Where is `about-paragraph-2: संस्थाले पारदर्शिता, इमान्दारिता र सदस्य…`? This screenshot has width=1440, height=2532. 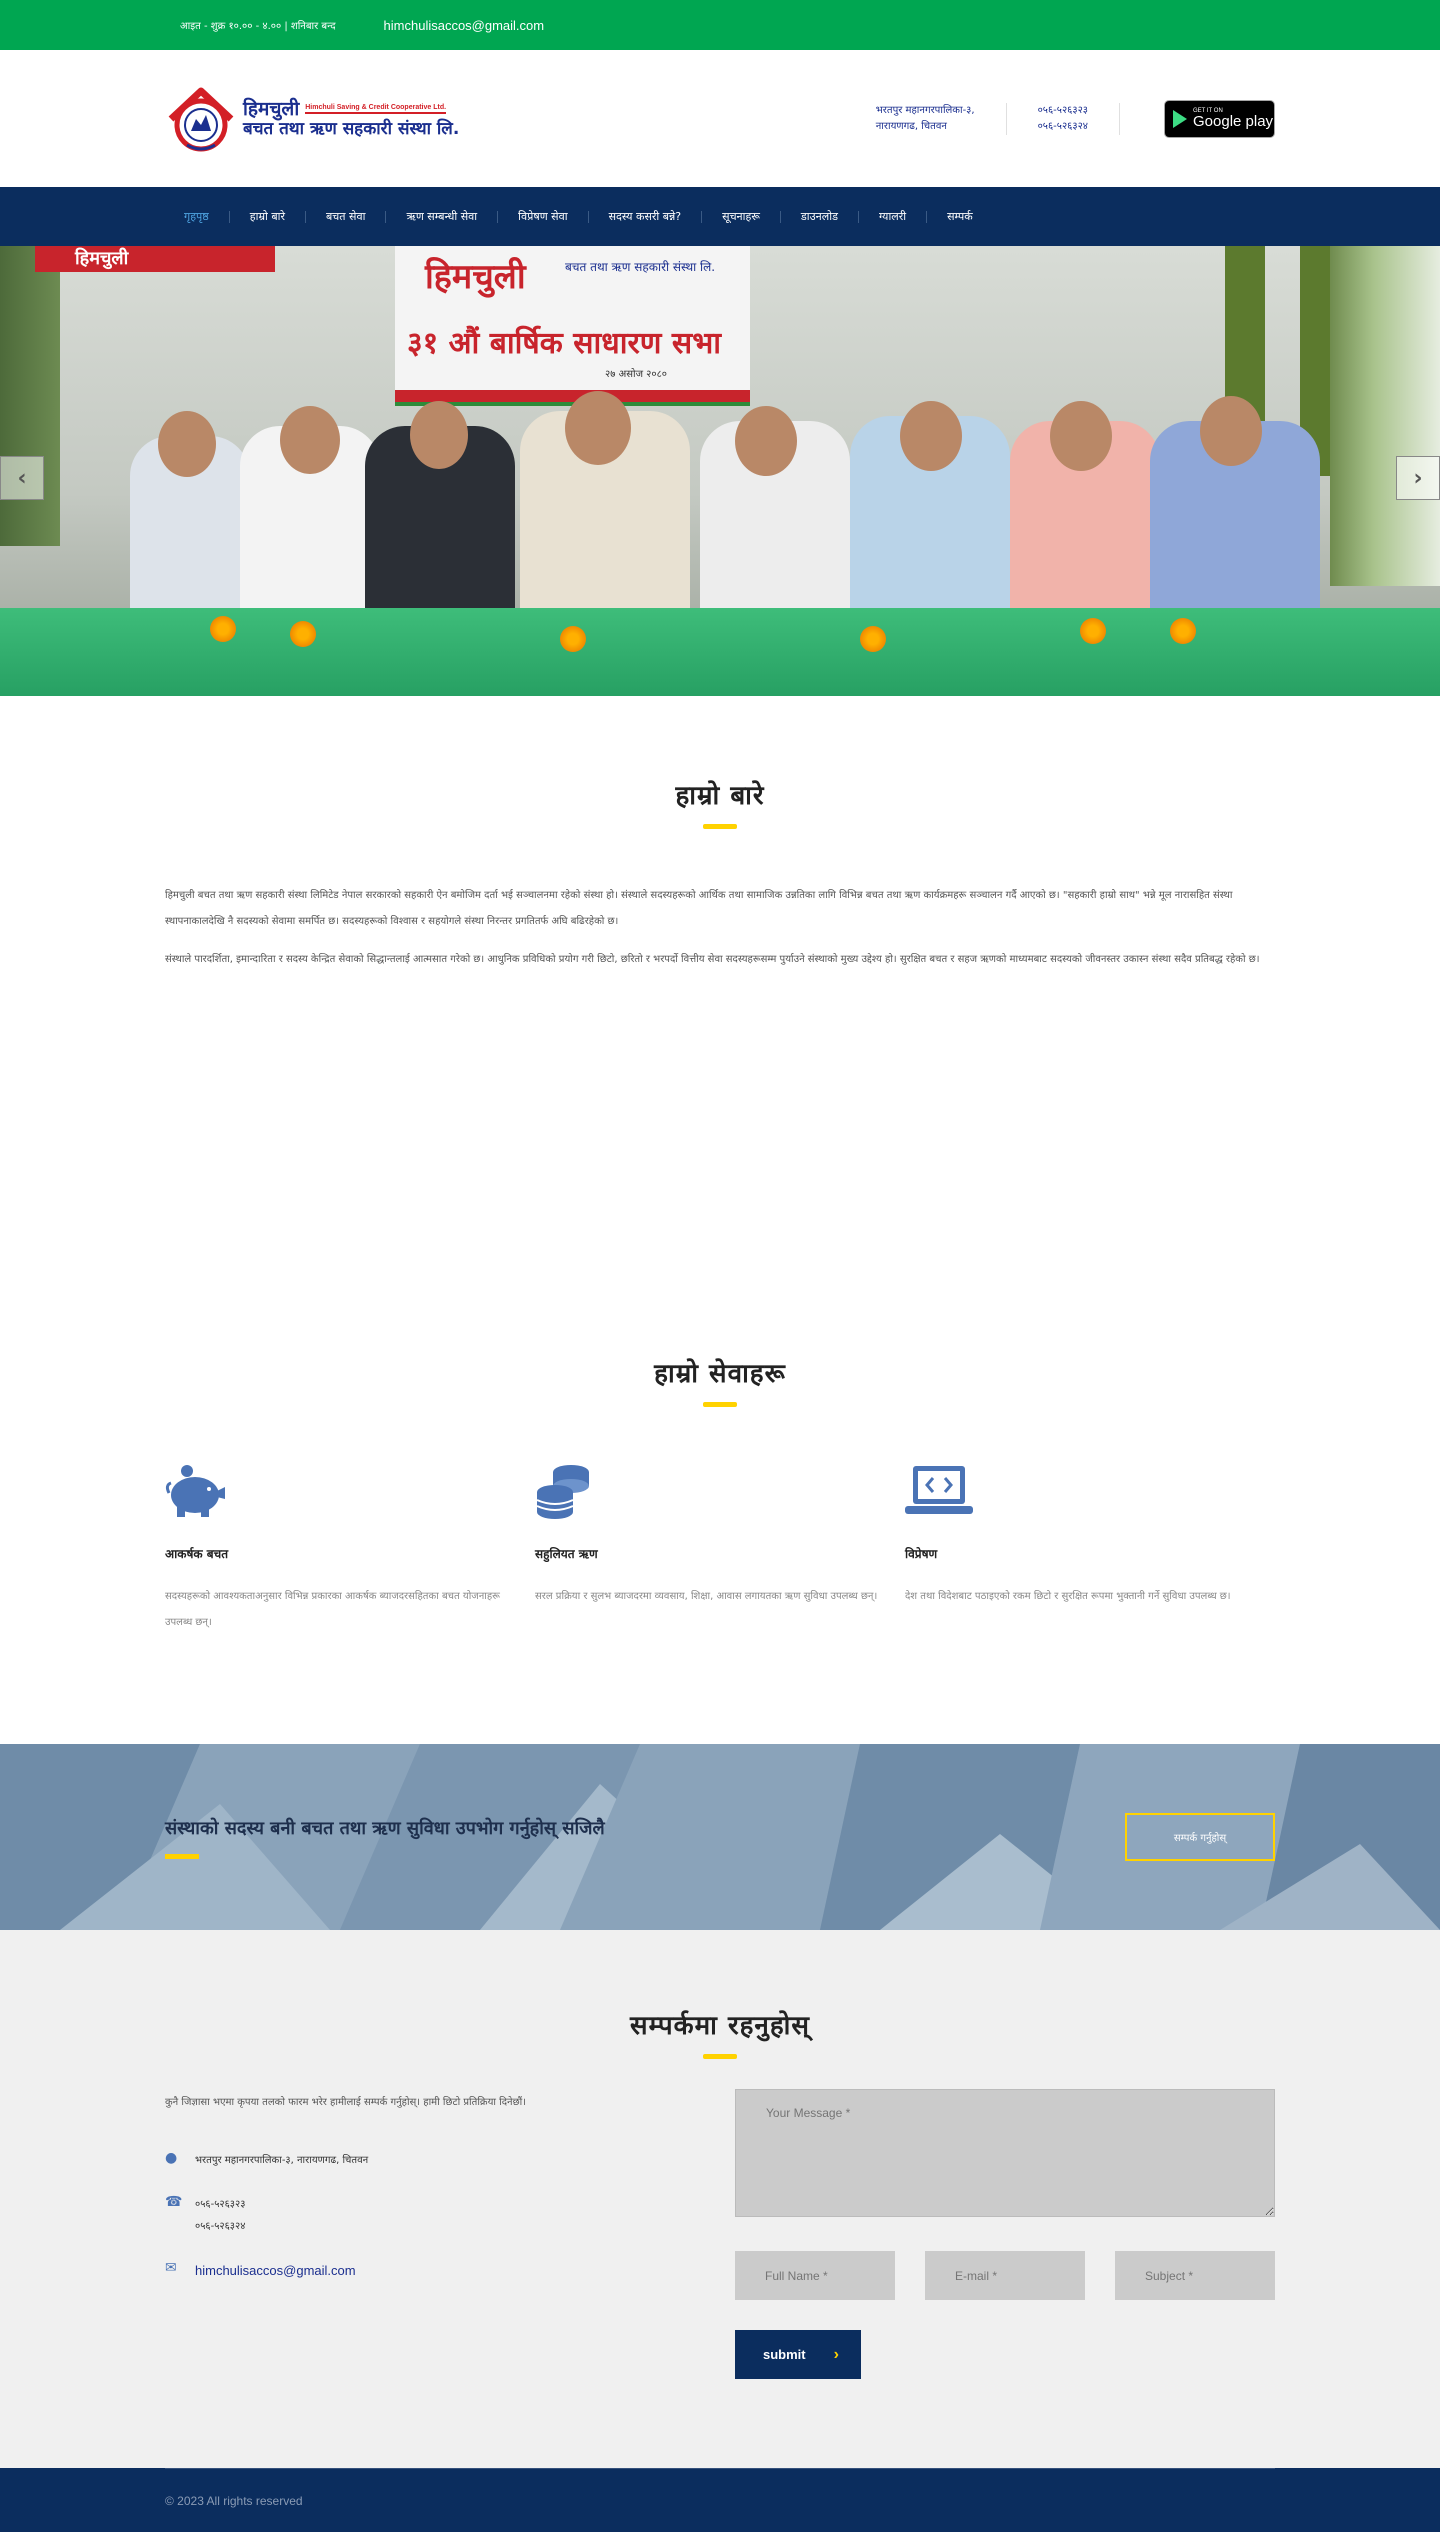
about-paragraph-2: संस्थाले पारदर्शिता, इमान्दारिता र सदस्य… is located at coordinates (712, 959).